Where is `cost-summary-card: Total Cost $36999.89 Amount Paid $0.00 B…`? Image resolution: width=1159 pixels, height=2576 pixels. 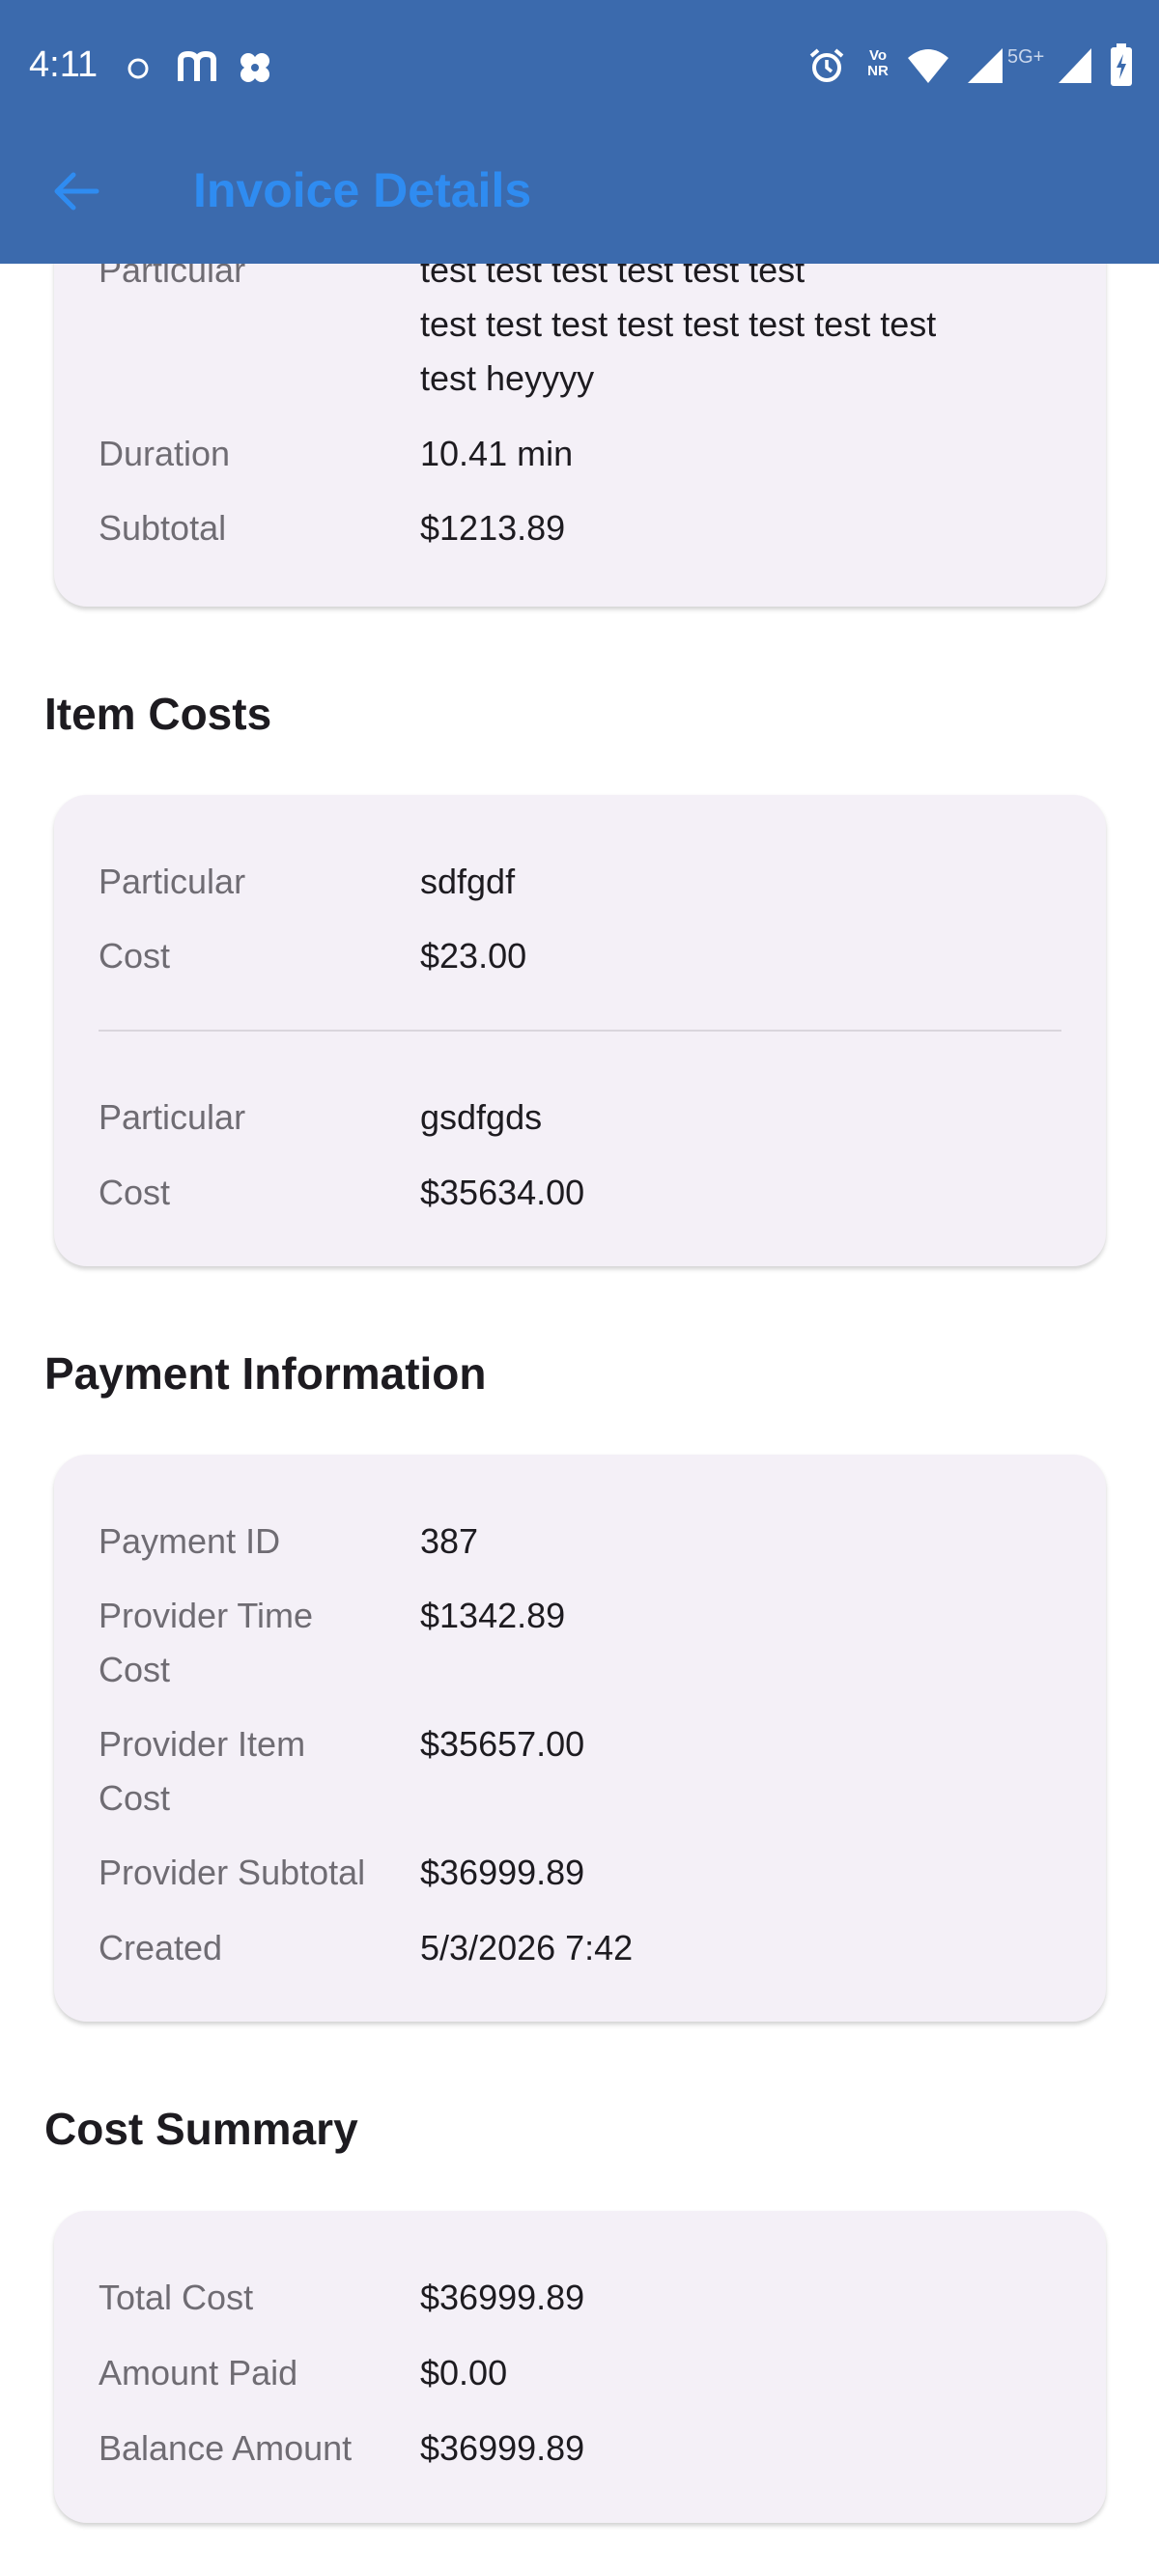
cost-summary-card: Total Cost $36999.89 Amount Paid $0.00 B… is located at coordinates (580, 2367).